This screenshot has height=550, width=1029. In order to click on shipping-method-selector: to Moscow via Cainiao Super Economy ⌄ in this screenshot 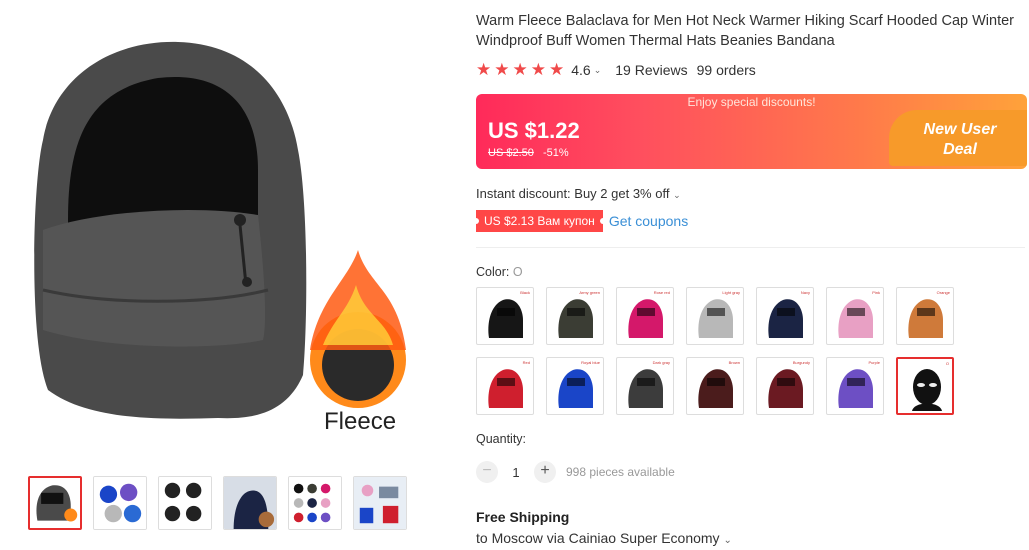, I will do `click(604, 538)`.